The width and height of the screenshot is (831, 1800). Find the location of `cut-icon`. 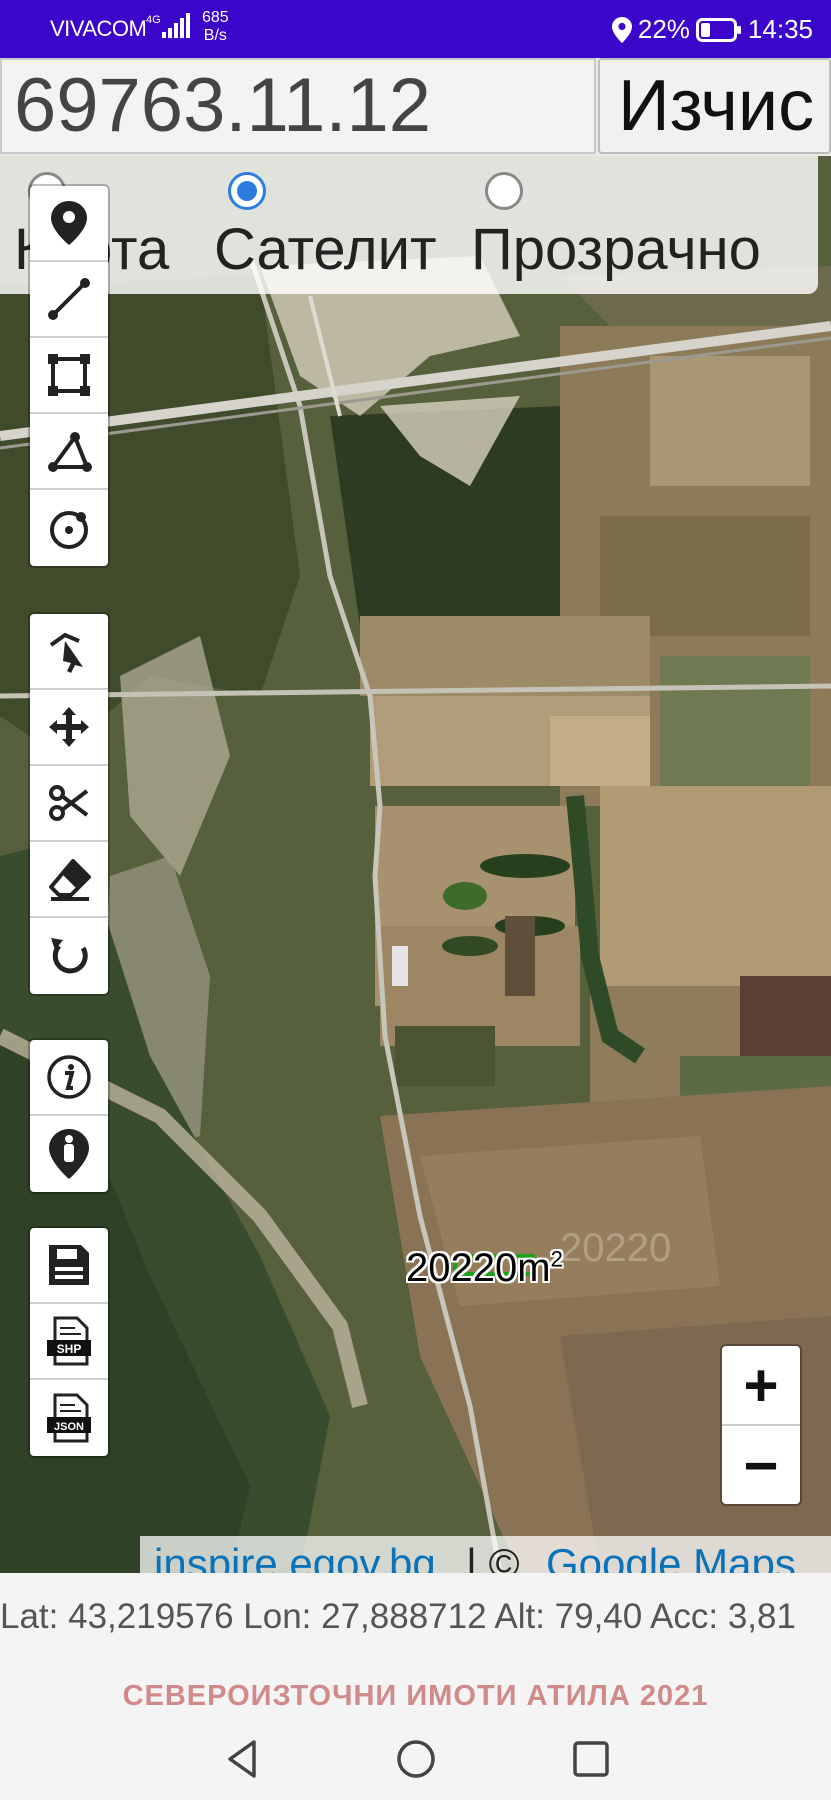

cut-icon is located at coordinates (69, 803).